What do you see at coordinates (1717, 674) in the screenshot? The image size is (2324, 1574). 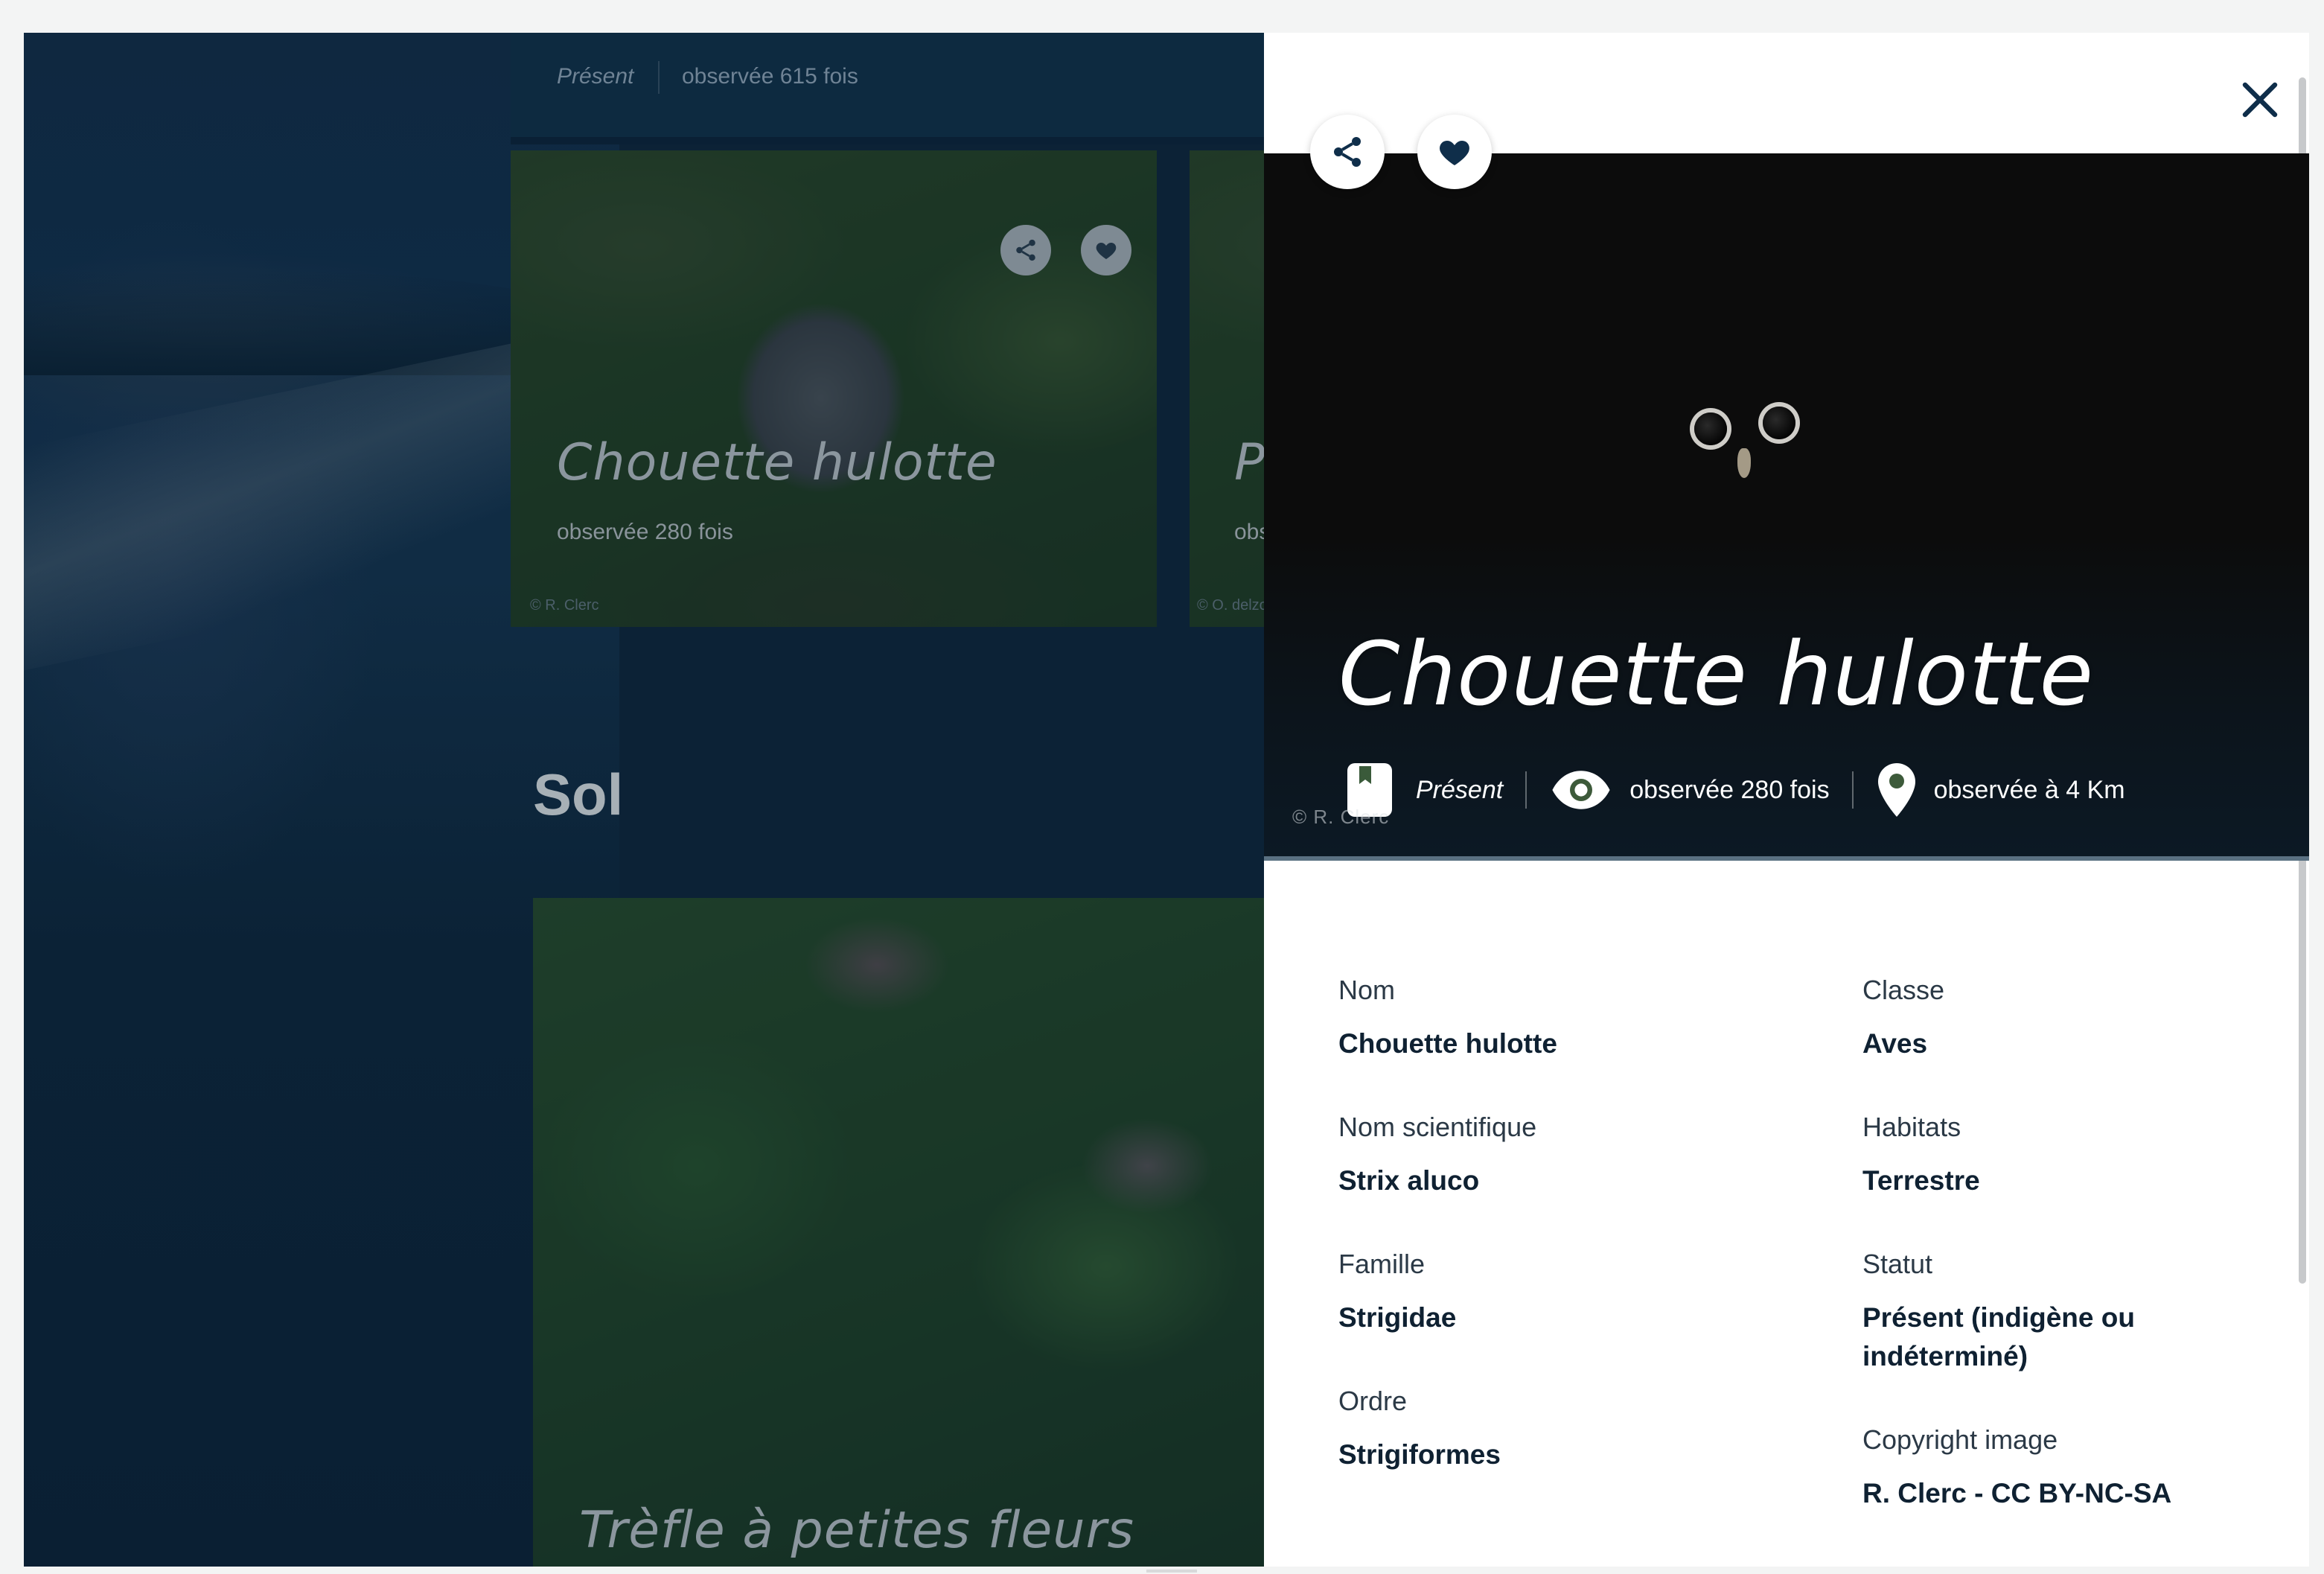 I see `species-title: Chouette hulotte` at bounding box center [1717, 674].